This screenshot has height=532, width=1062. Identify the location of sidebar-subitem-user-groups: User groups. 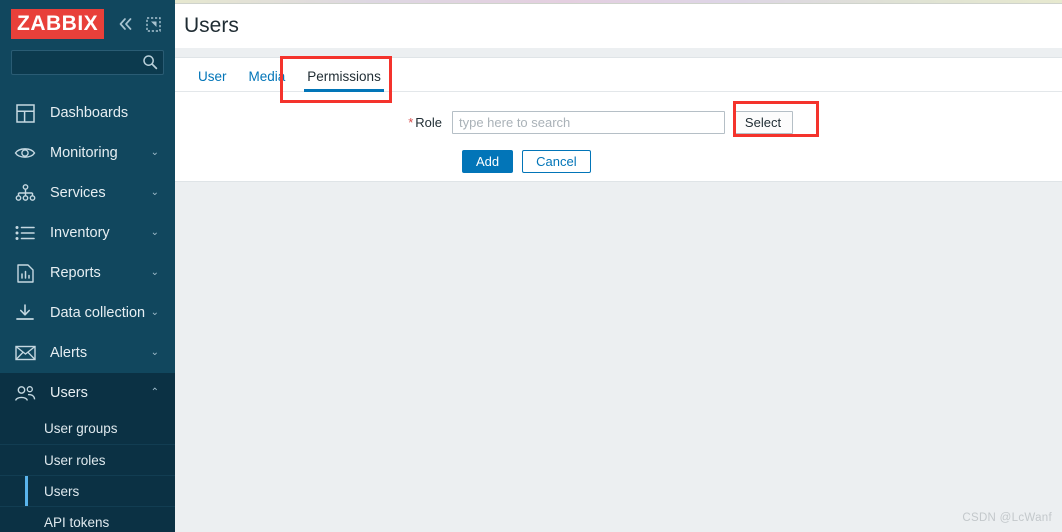
(87, 428).